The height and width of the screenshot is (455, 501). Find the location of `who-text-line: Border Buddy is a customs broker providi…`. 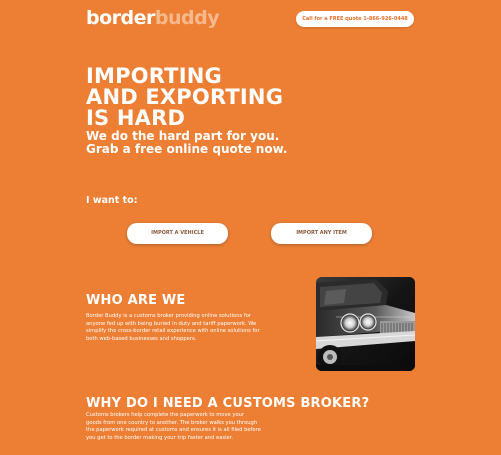

who-text-line: Border Buddy is a customs broker providi… is located at coordinates (169, 316).